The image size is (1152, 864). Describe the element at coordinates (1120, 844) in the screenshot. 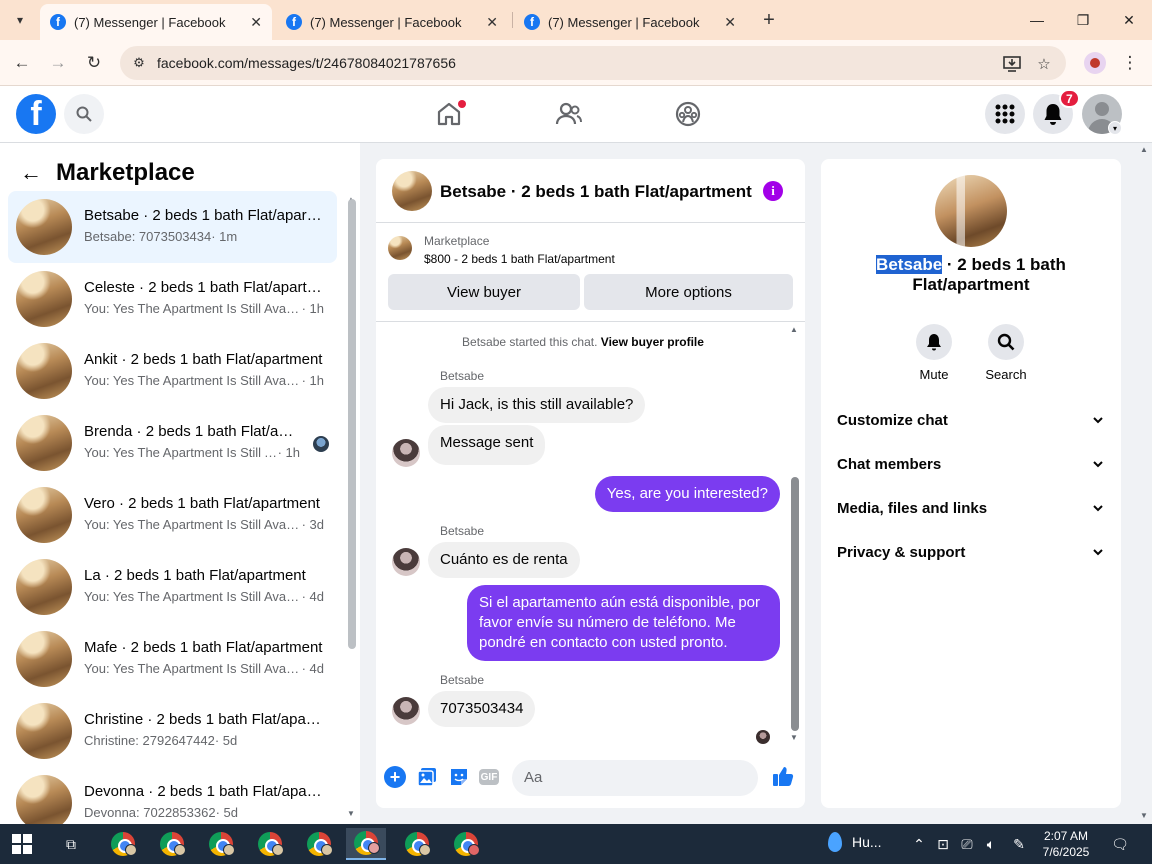

I see `action-center-icon: 🗨︎` at that location.